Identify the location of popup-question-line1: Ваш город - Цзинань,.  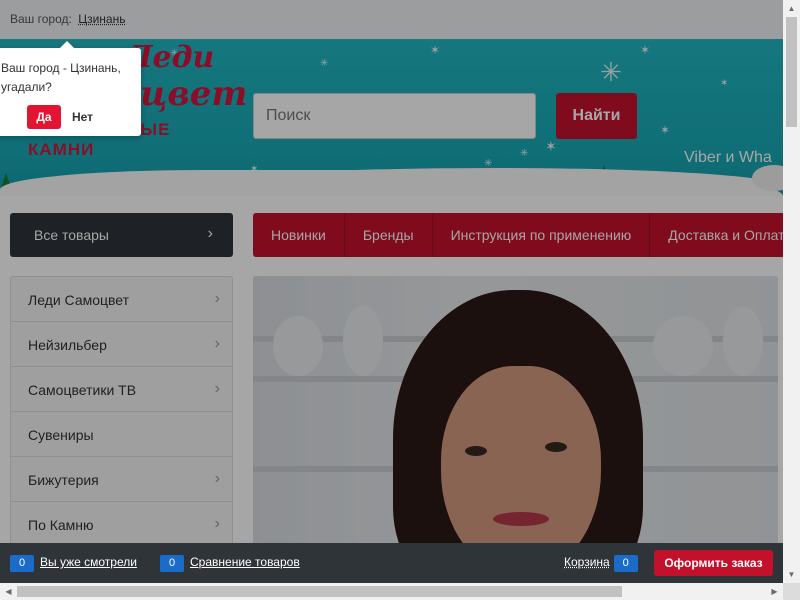
(61, 68).